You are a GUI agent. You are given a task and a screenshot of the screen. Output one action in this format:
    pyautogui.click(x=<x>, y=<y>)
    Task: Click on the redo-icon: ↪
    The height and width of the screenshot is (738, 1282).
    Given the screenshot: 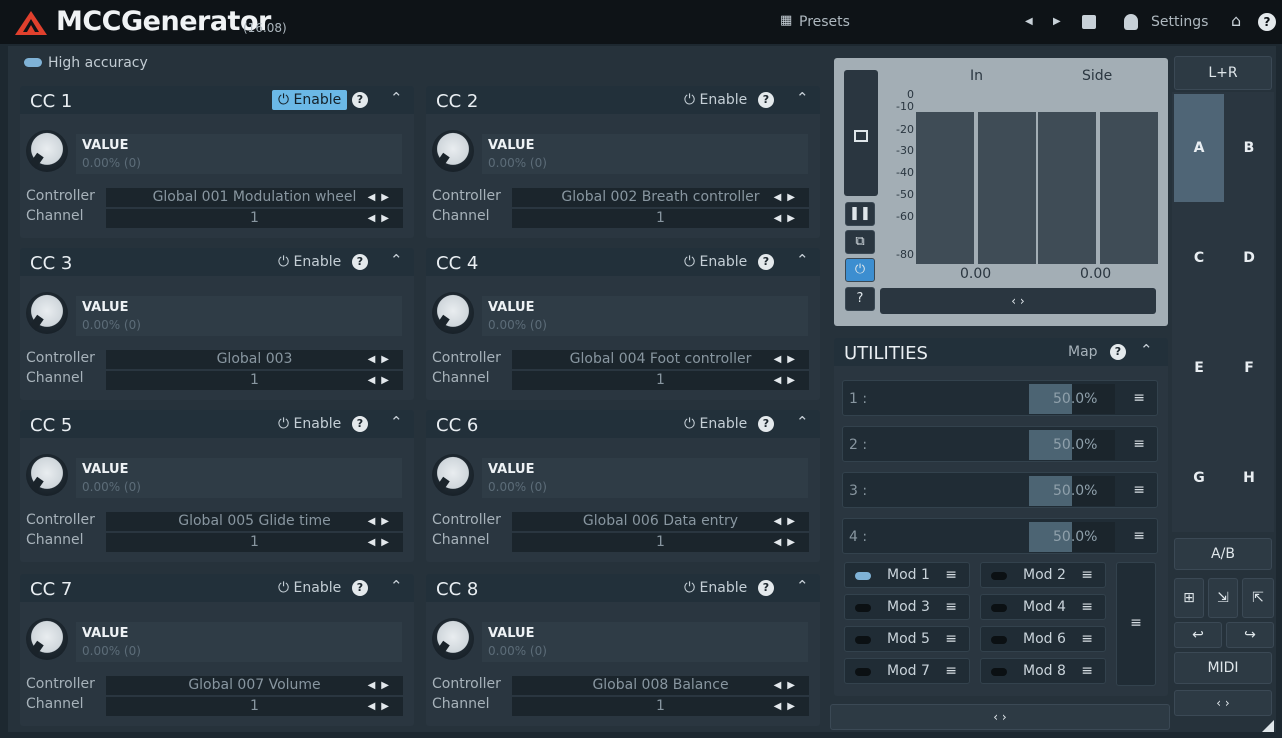 What is the action you would take?
    pyautogui.click(x=1250, y=635)
    